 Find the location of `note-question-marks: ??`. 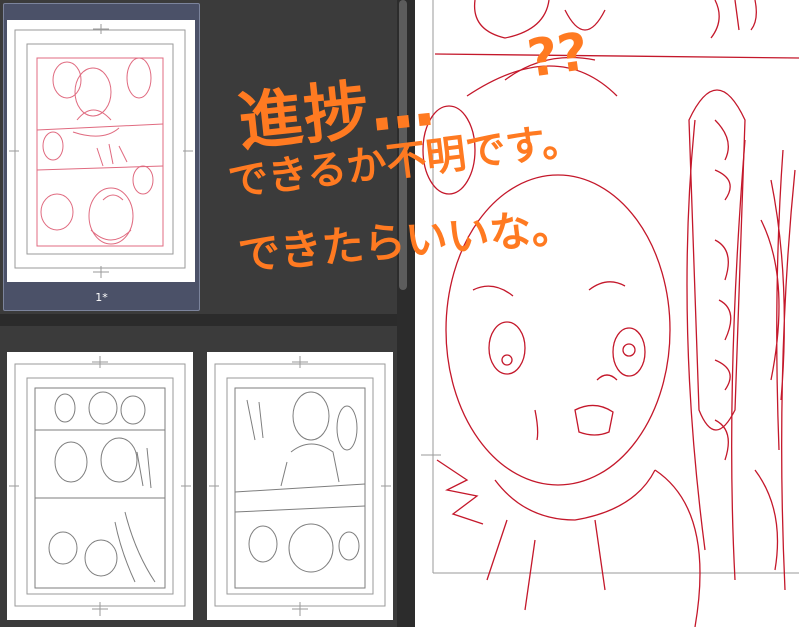

note-question-marks: ?? is located at coordinates (557, 55).